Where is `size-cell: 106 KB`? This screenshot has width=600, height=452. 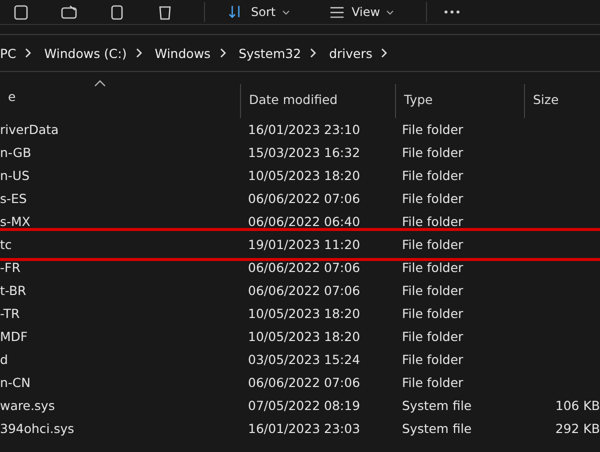
size-cell: 106 KB is located at coordinates (577, 405).